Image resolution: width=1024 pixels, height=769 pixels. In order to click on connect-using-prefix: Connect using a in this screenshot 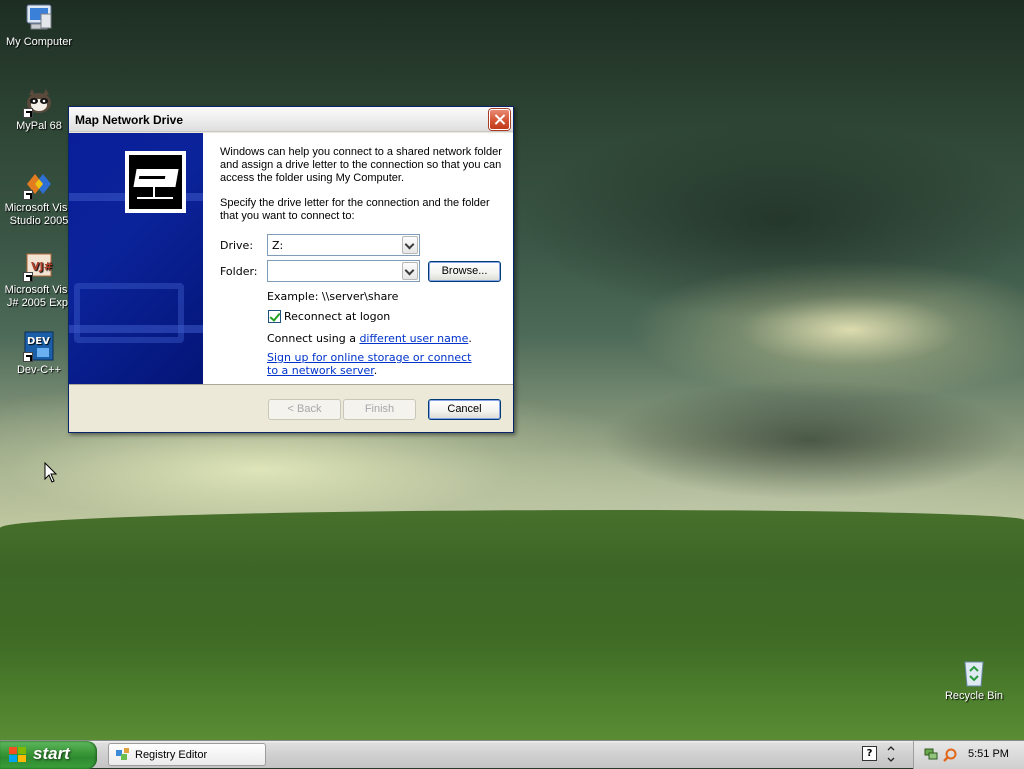, I will do `click(313, 338)`.